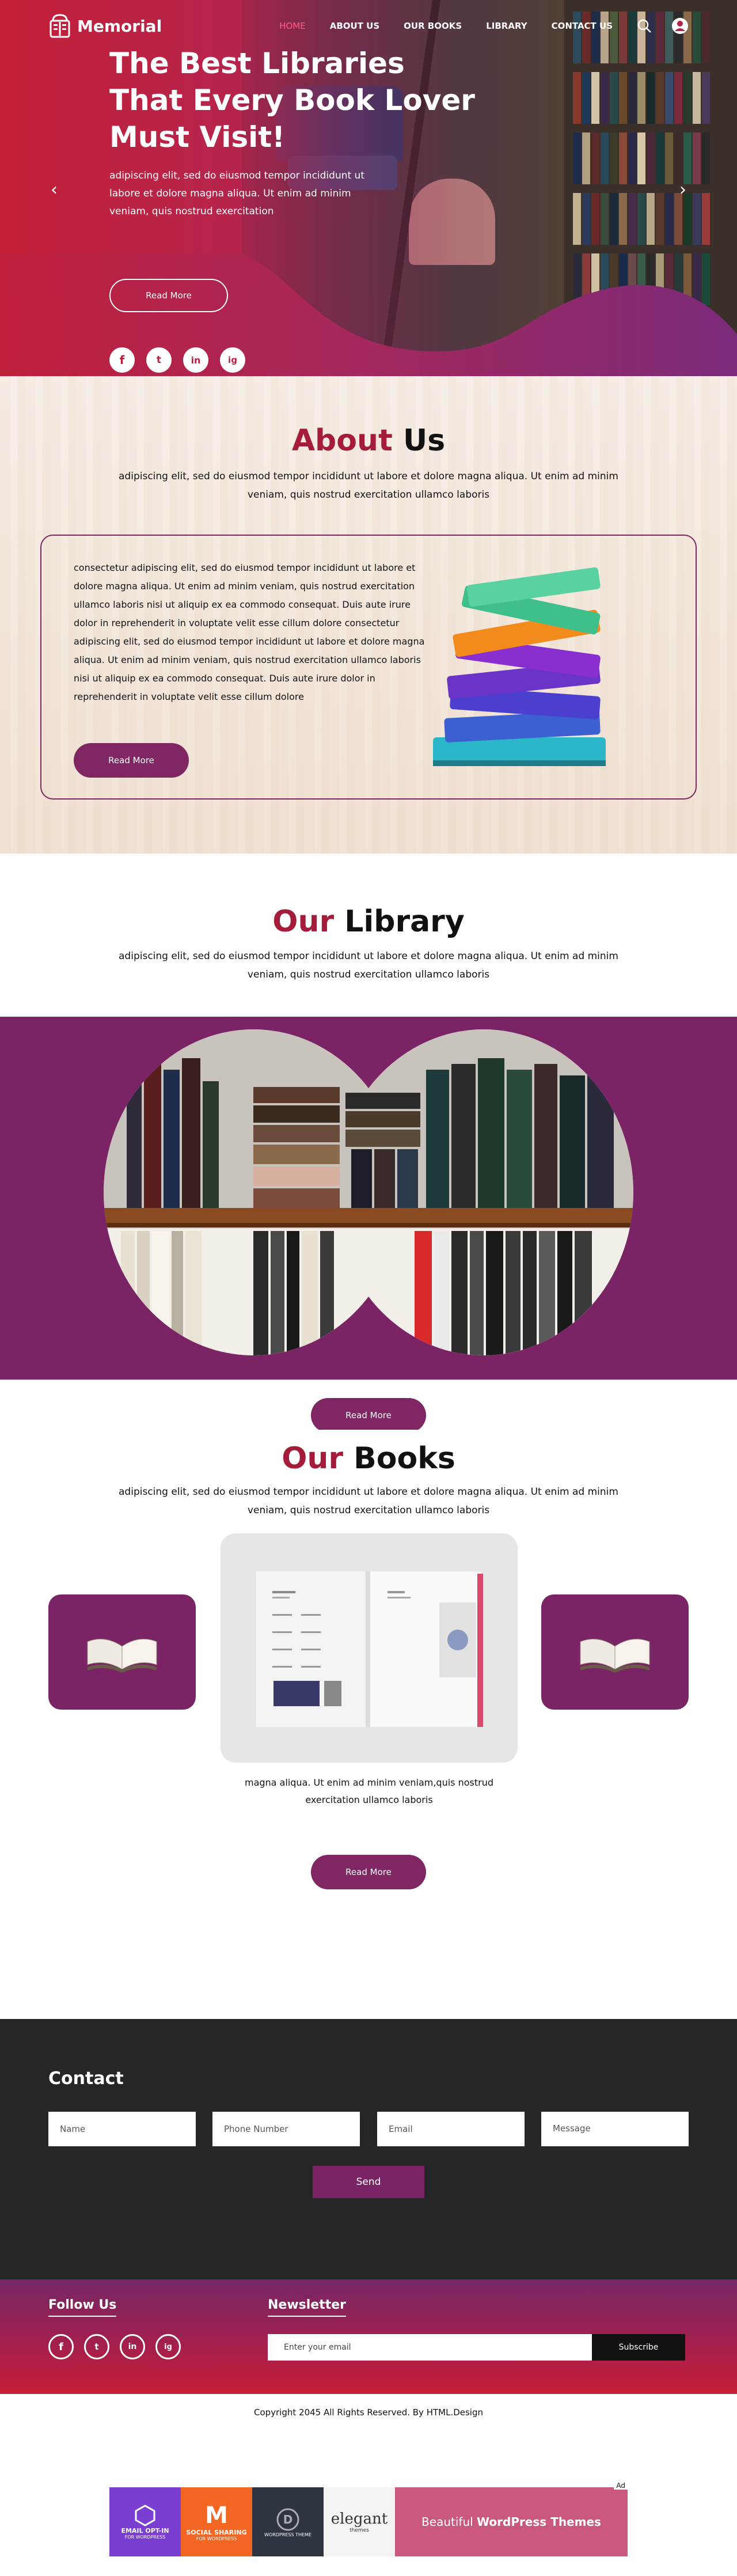  What do you see at coordinates (355, 26) in the screenshot?
I see `nav-about-us: ABOUT US` at bounding box center [355, 26].